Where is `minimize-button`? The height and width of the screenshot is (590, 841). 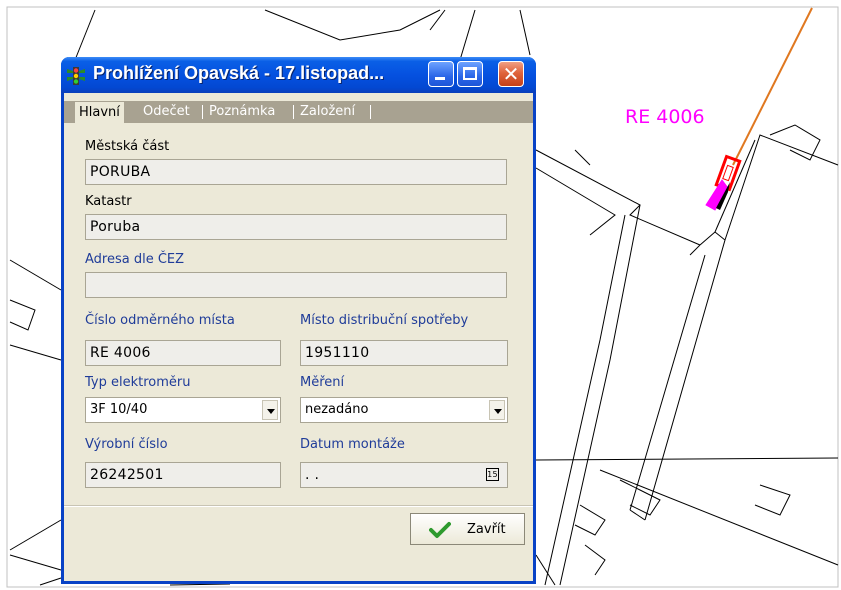 minimize-button is located at coordinates (441, 74).